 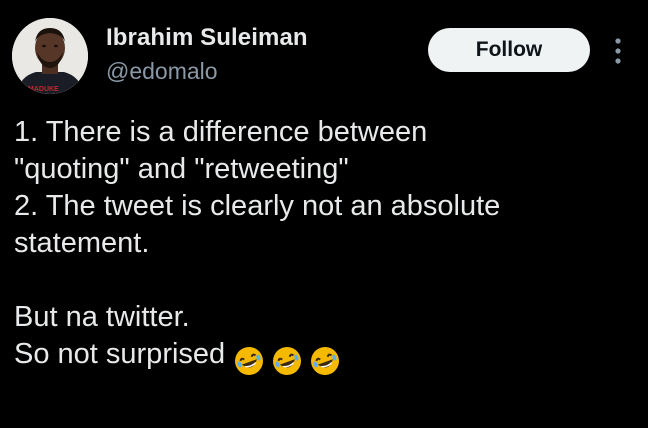 What do you see at coordinates (82, 243) in the screenshot?
I see `tweet-line: statement.` at bounding box center [82, 243].